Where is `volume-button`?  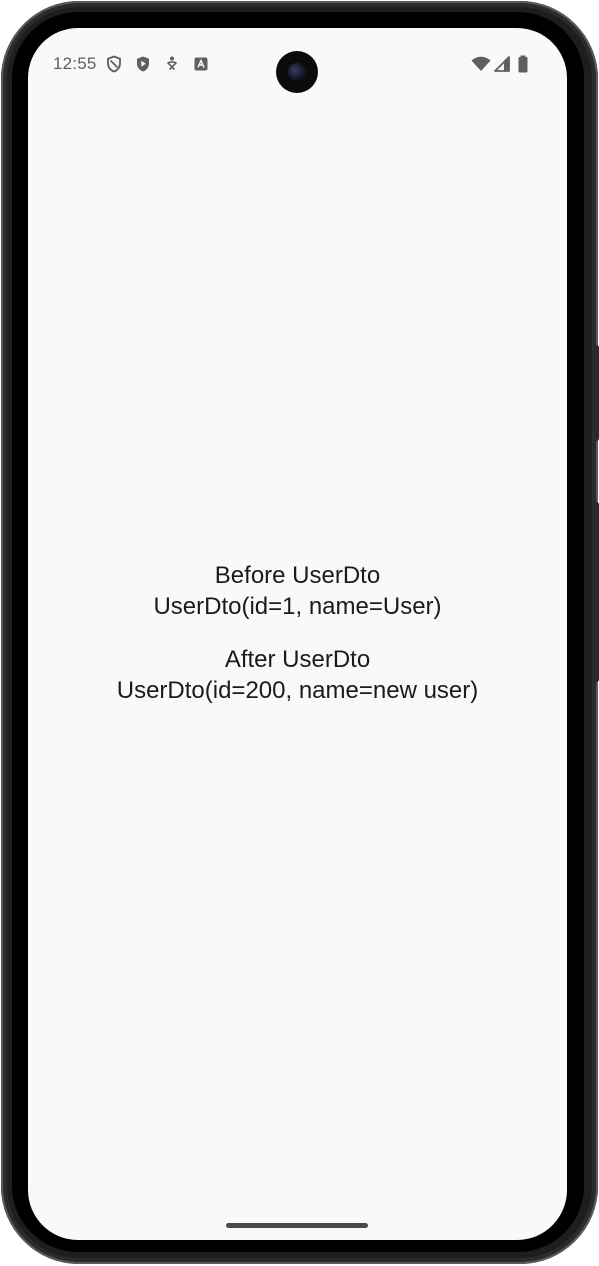 volume-button is located at coordinates (596, 592).